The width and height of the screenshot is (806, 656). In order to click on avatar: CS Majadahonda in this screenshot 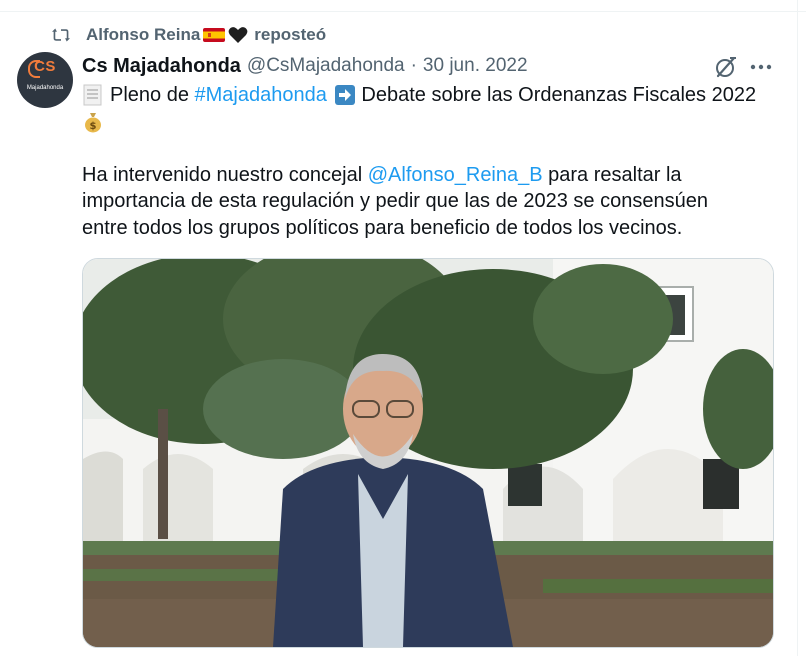, I will do `click(45, 80)`.